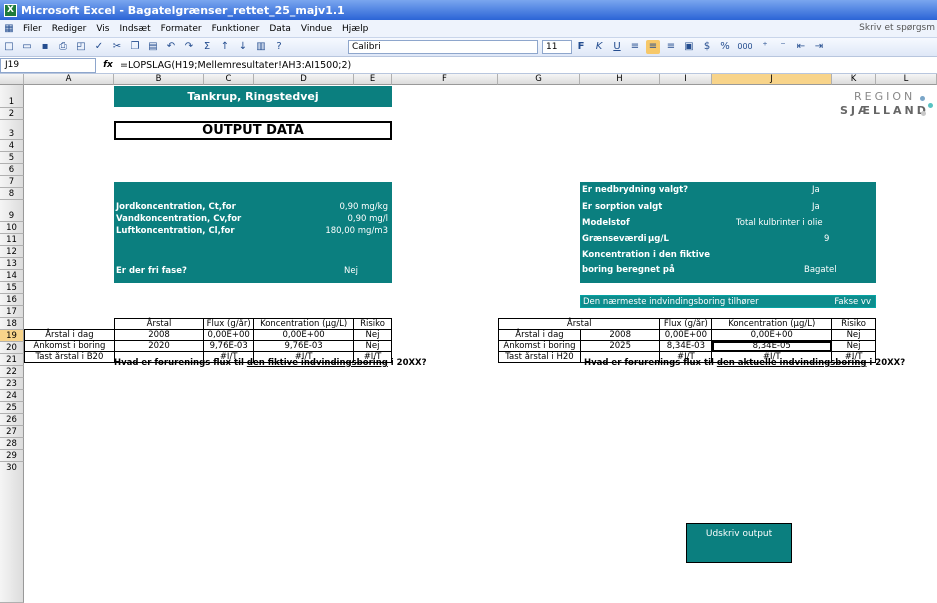  What do you see at coordinates (599, 47) in the screenshot?
I see `italic-icon: K` at bounding box center [599, 47].